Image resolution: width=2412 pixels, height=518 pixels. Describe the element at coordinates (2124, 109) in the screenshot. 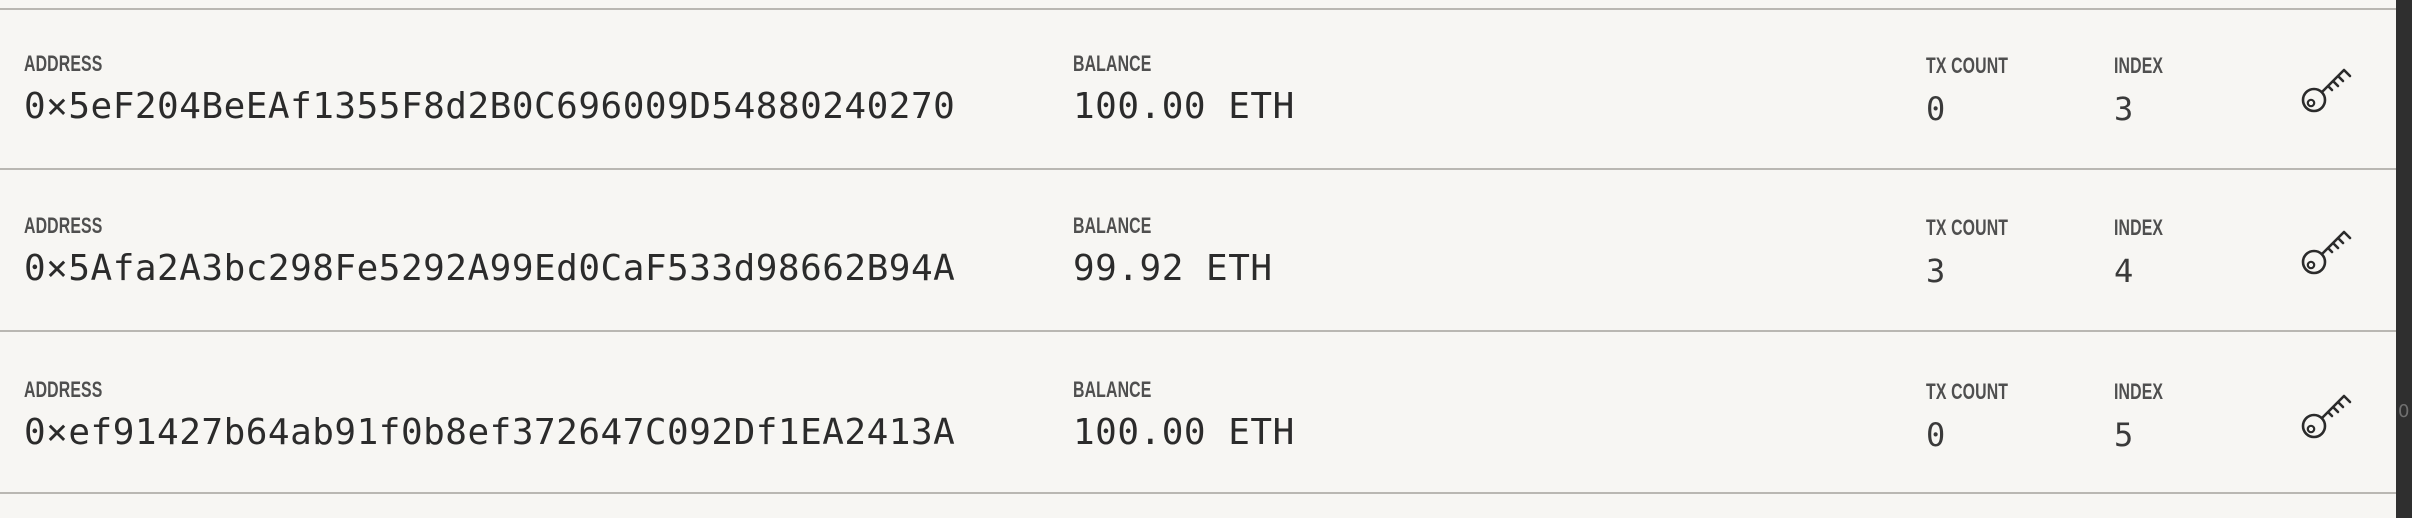

I see `index-value: 3` at that location.